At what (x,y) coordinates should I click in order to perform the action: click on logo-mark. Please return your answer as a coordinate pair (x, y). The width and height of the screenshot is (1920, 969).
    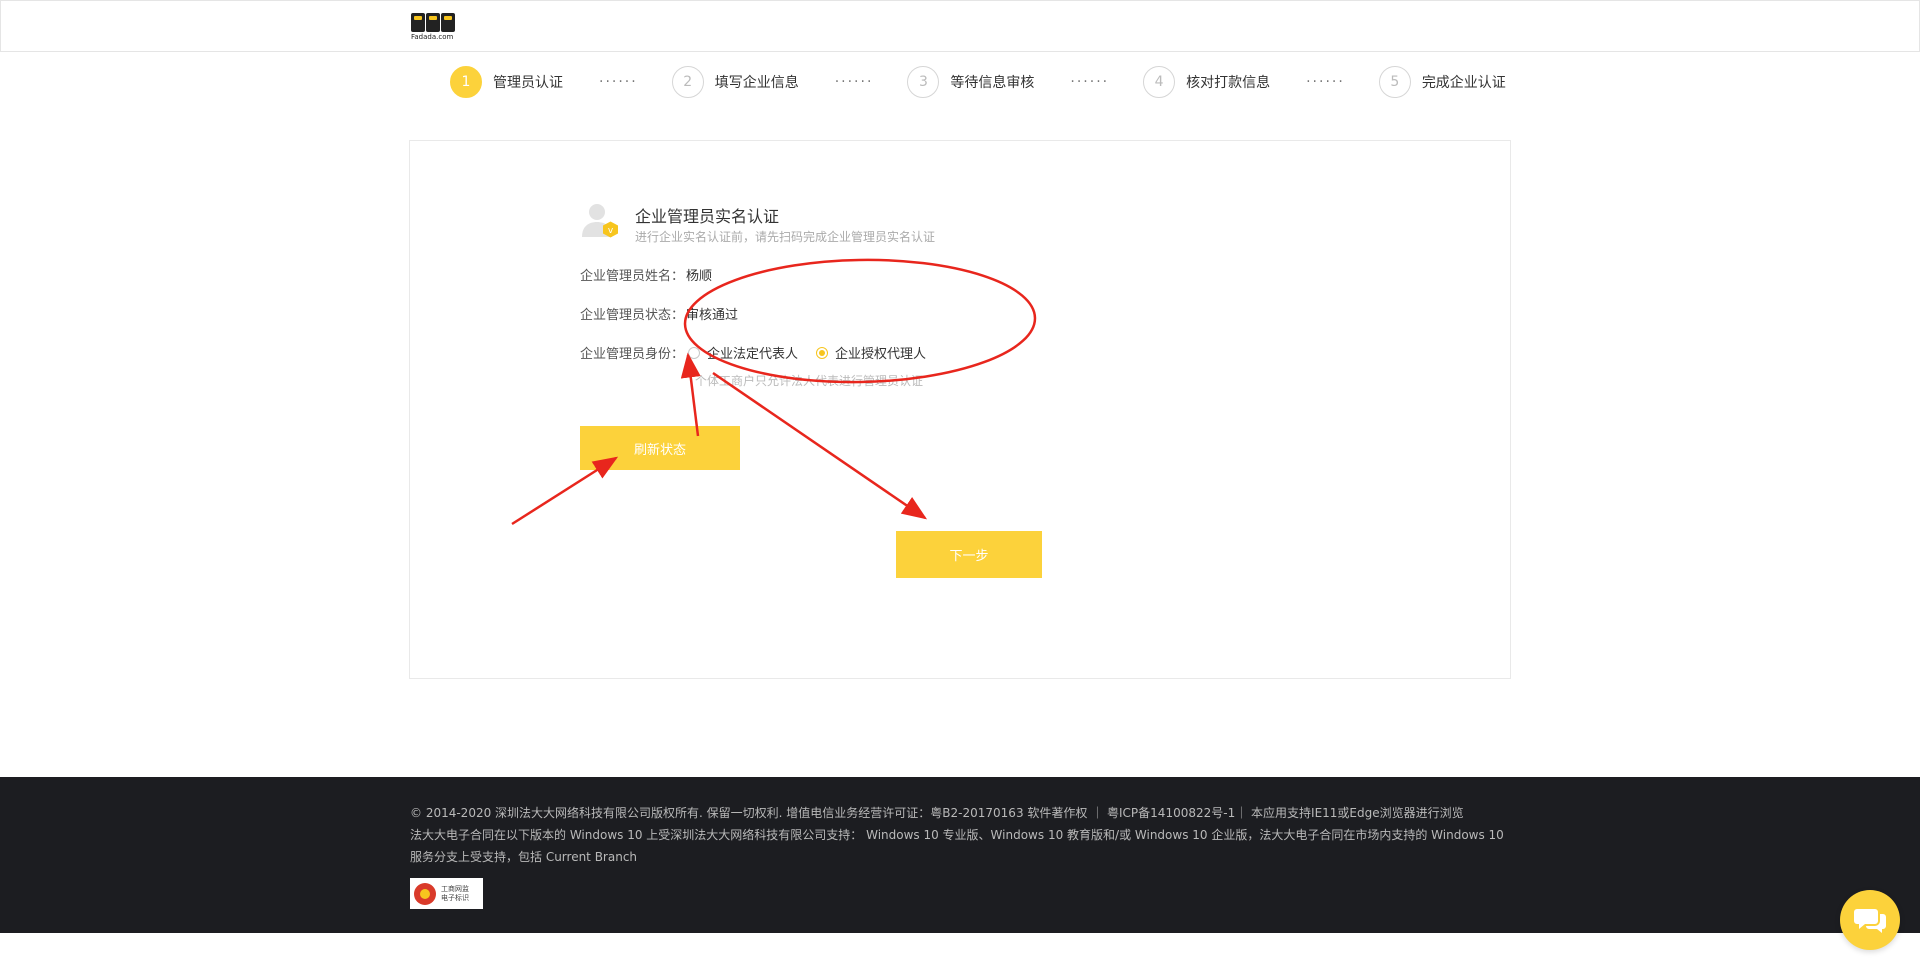
    Looking at the image, I should click on (433, 22).